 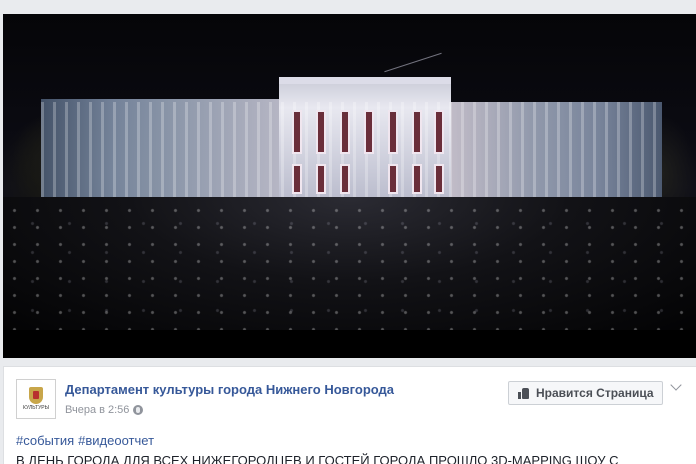 I want to click on hashtags: #события #видеоотчет, so click(x=87, y=440).